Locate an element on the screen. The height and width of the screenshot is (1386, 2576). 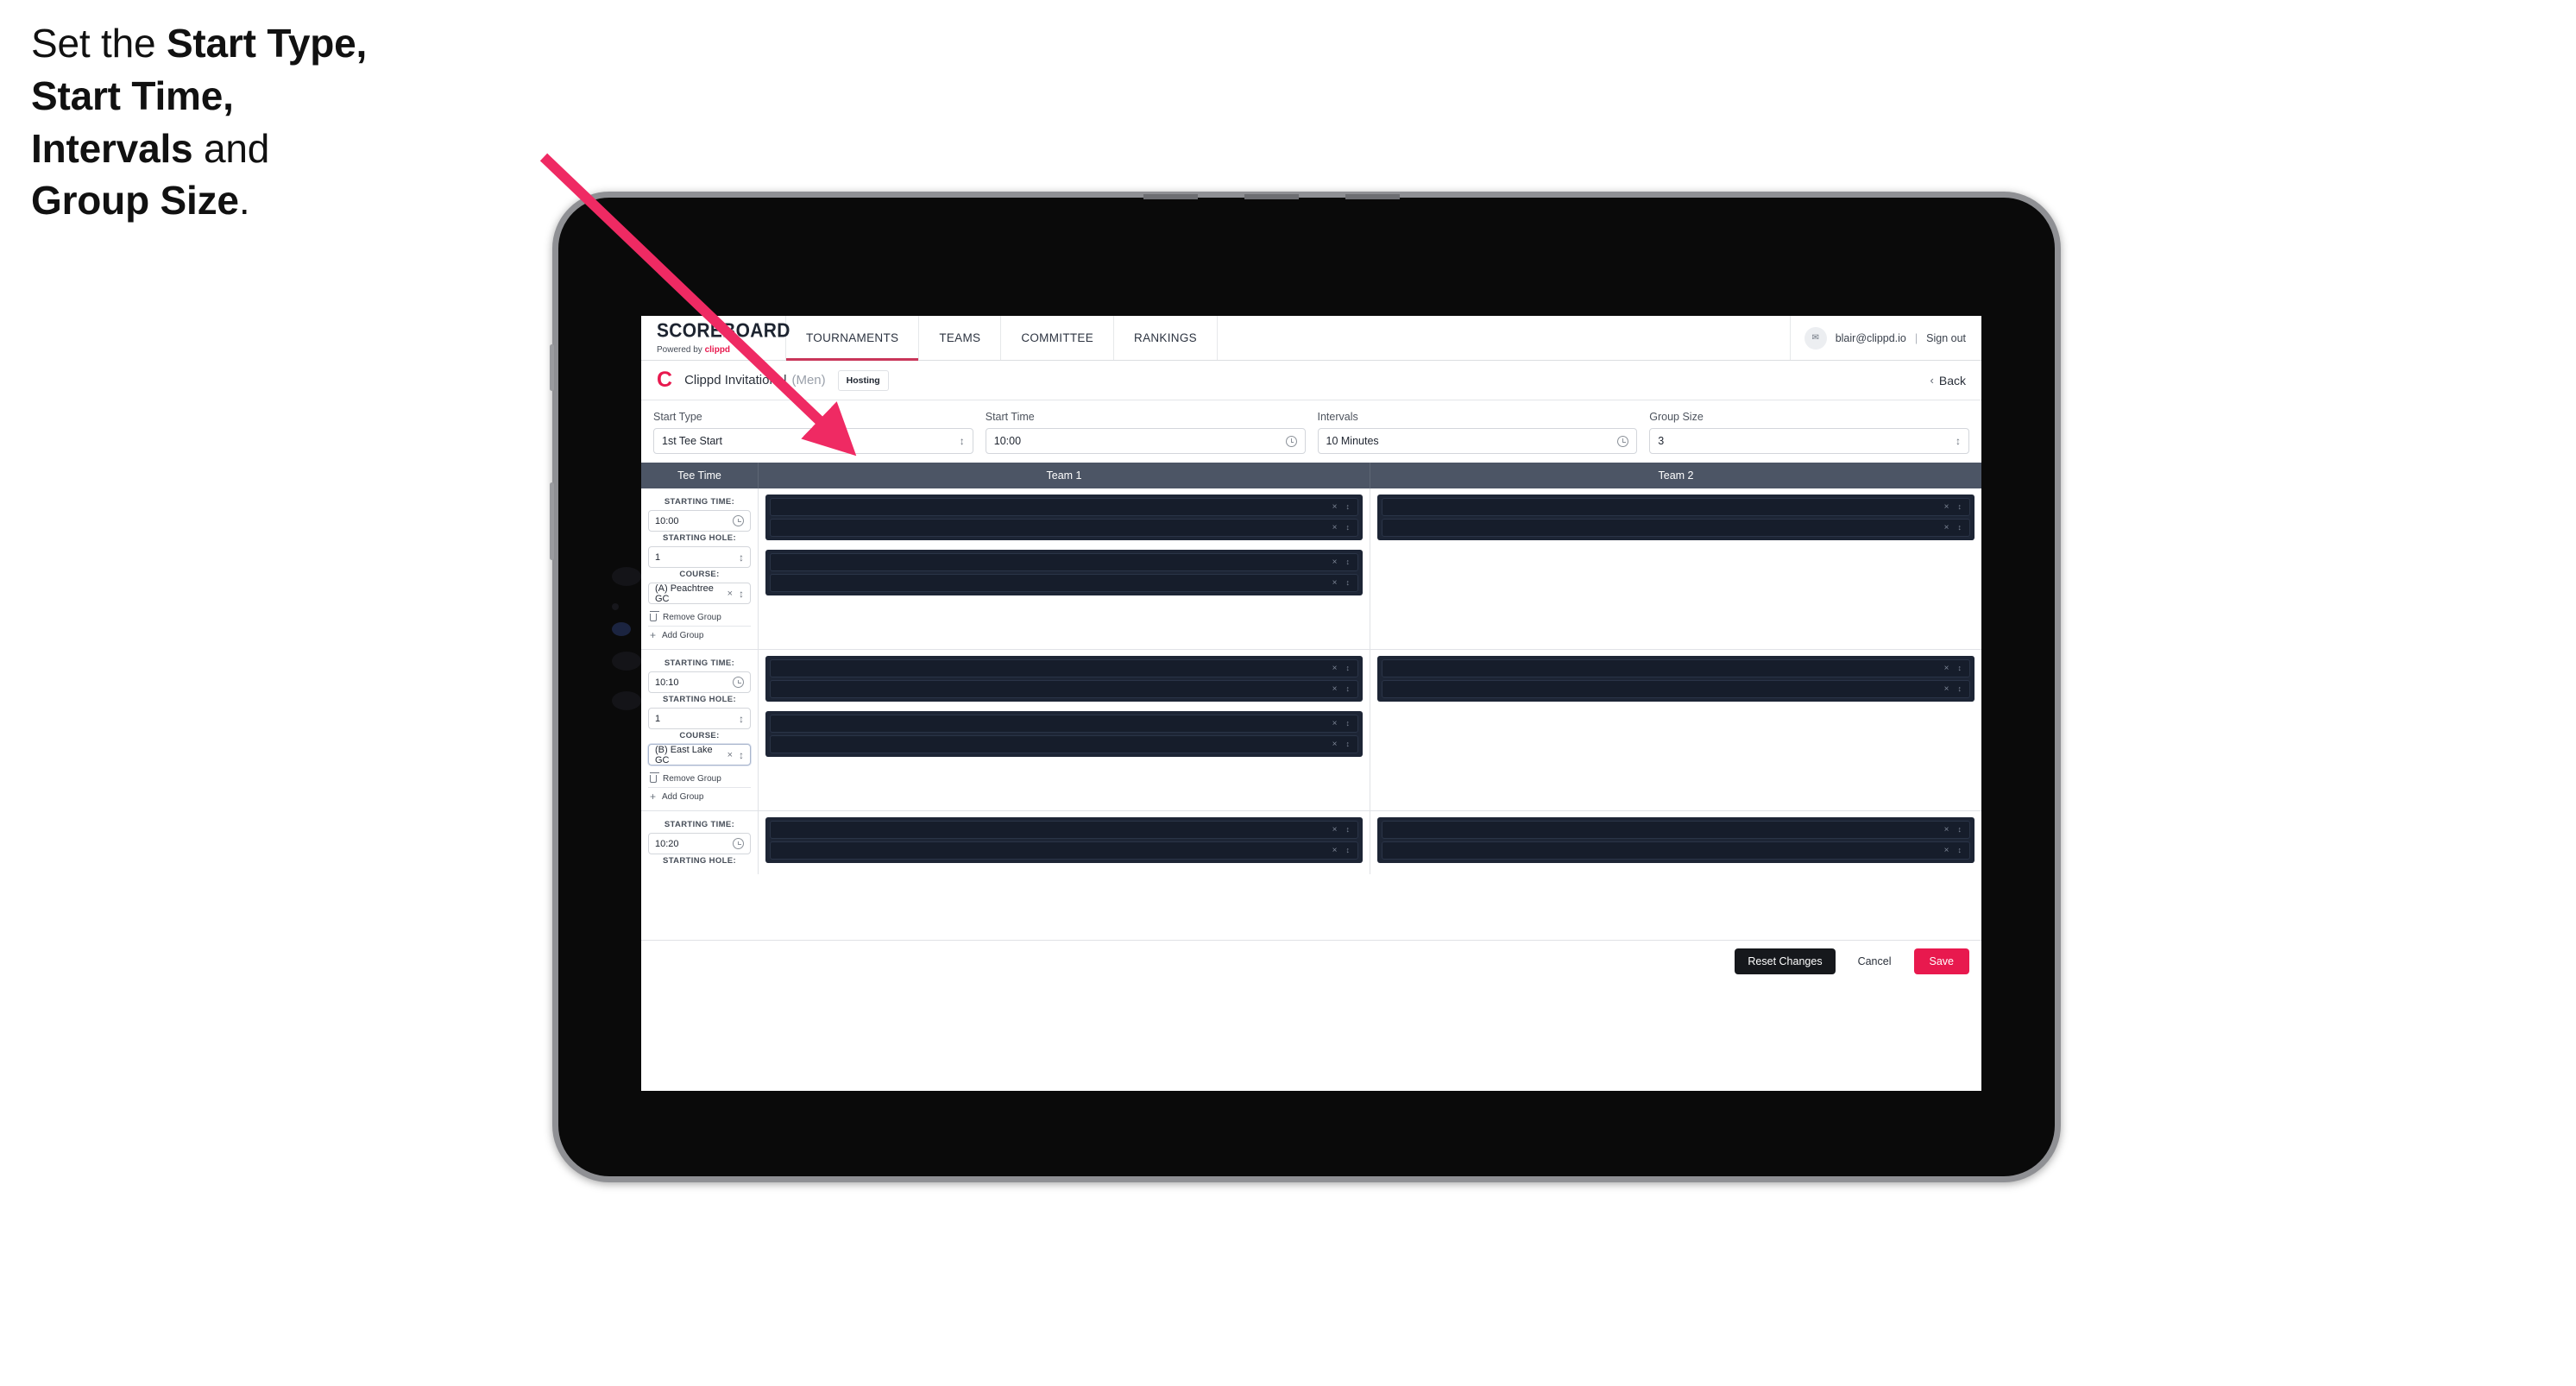
nav-tab-tournaments: TOURNAMENTS is located at coordinates (853, 339).